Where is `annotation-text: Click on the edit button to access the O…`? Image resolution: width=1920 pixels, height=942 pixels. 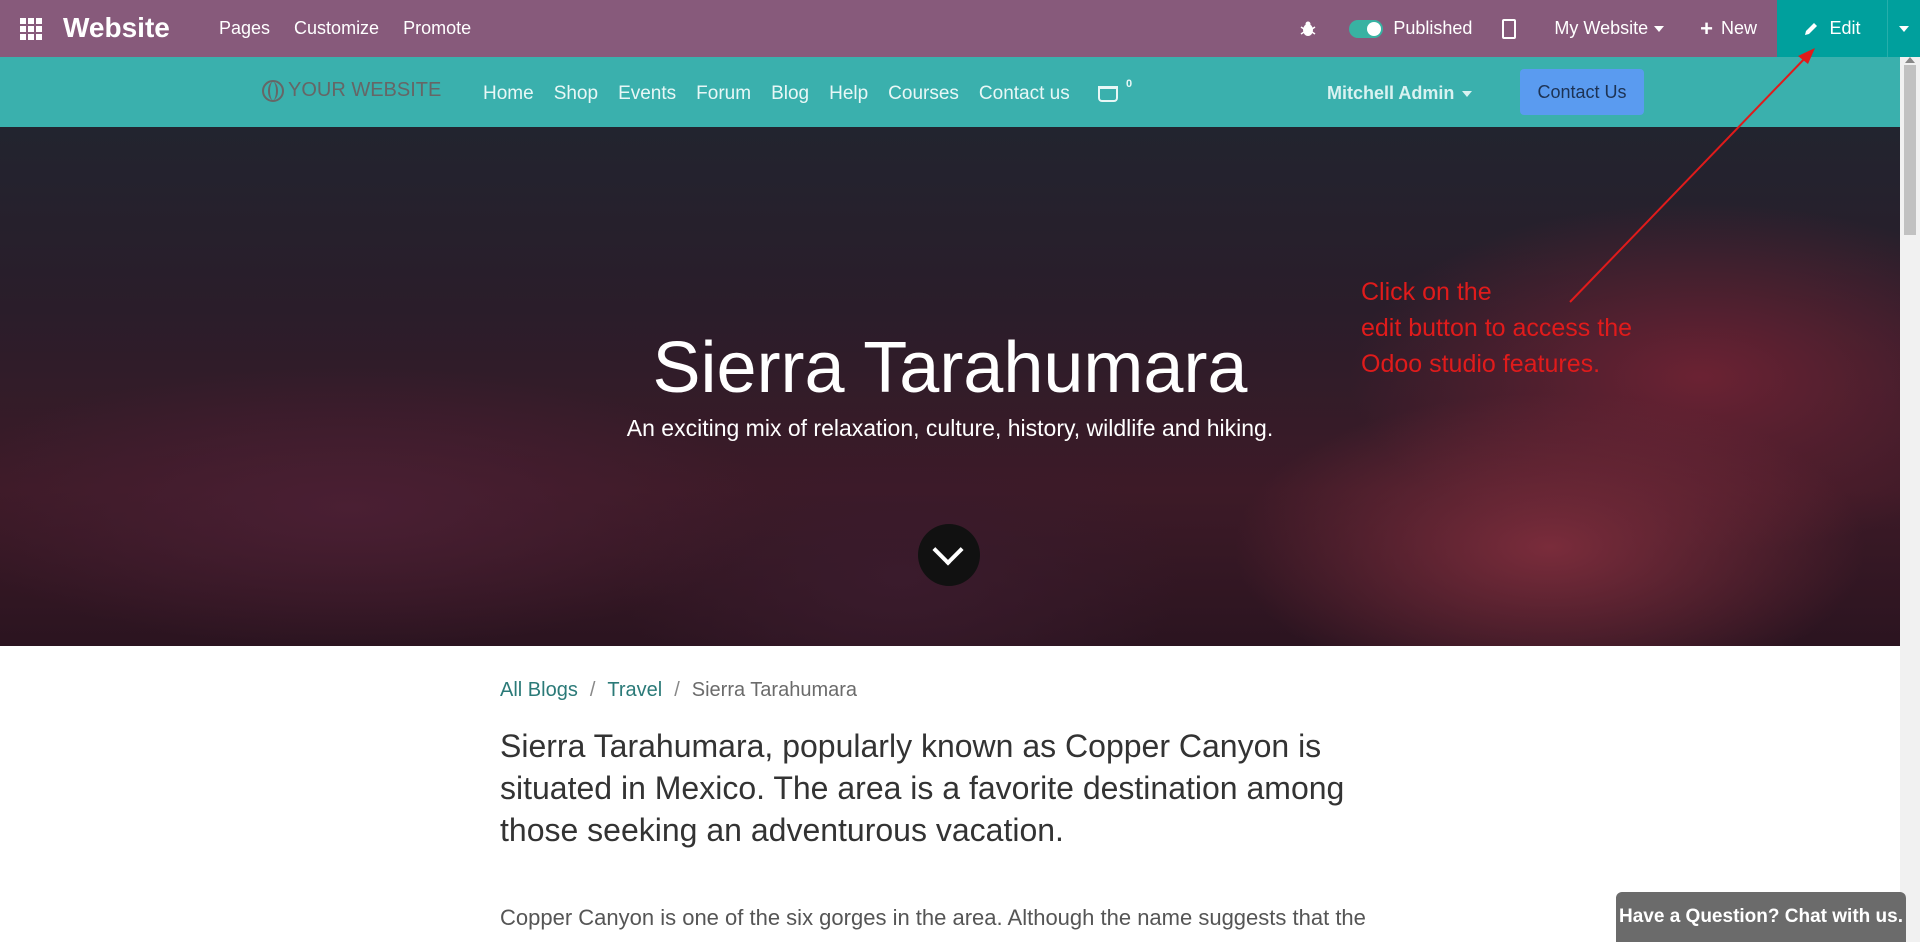
annotation-text: Click on the edit button to access the O… is located at coordinates (1497, 328).